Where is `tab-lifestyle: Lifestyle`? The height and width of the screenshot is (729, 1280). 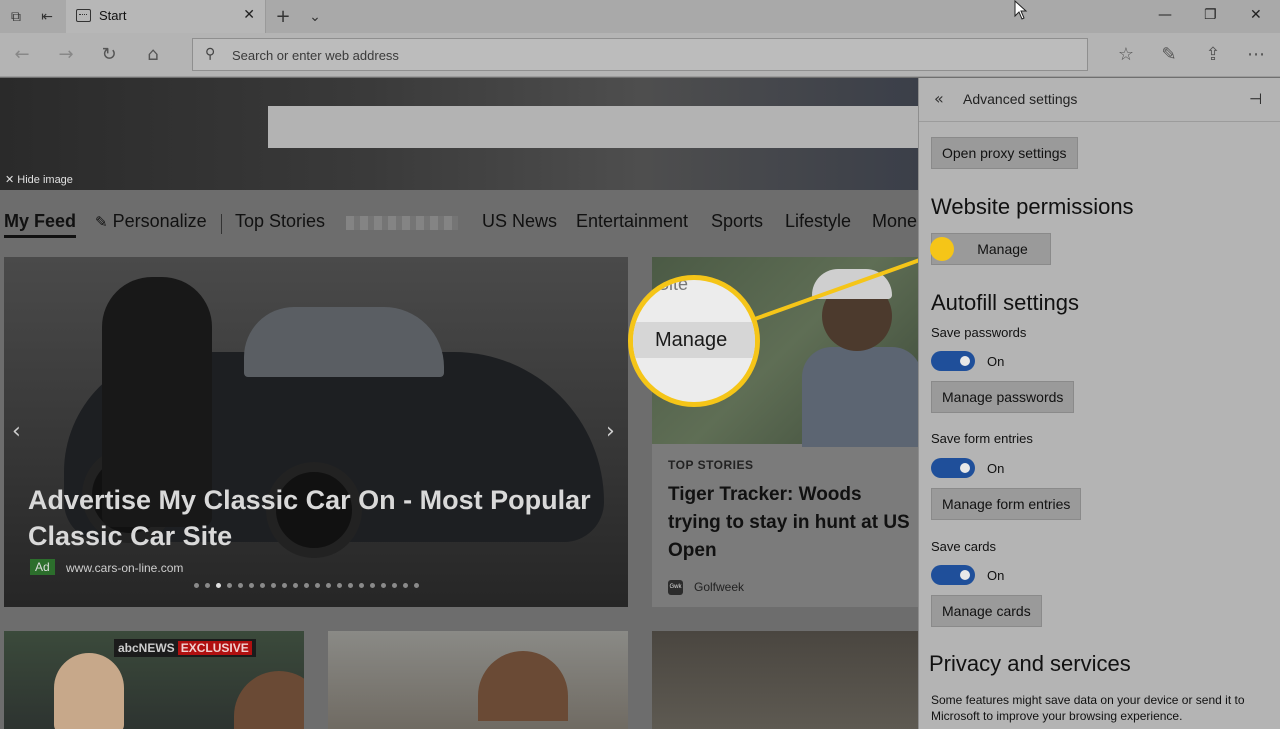
tab-lifestyle: Lifestyle is located at coordinates (818, 221).